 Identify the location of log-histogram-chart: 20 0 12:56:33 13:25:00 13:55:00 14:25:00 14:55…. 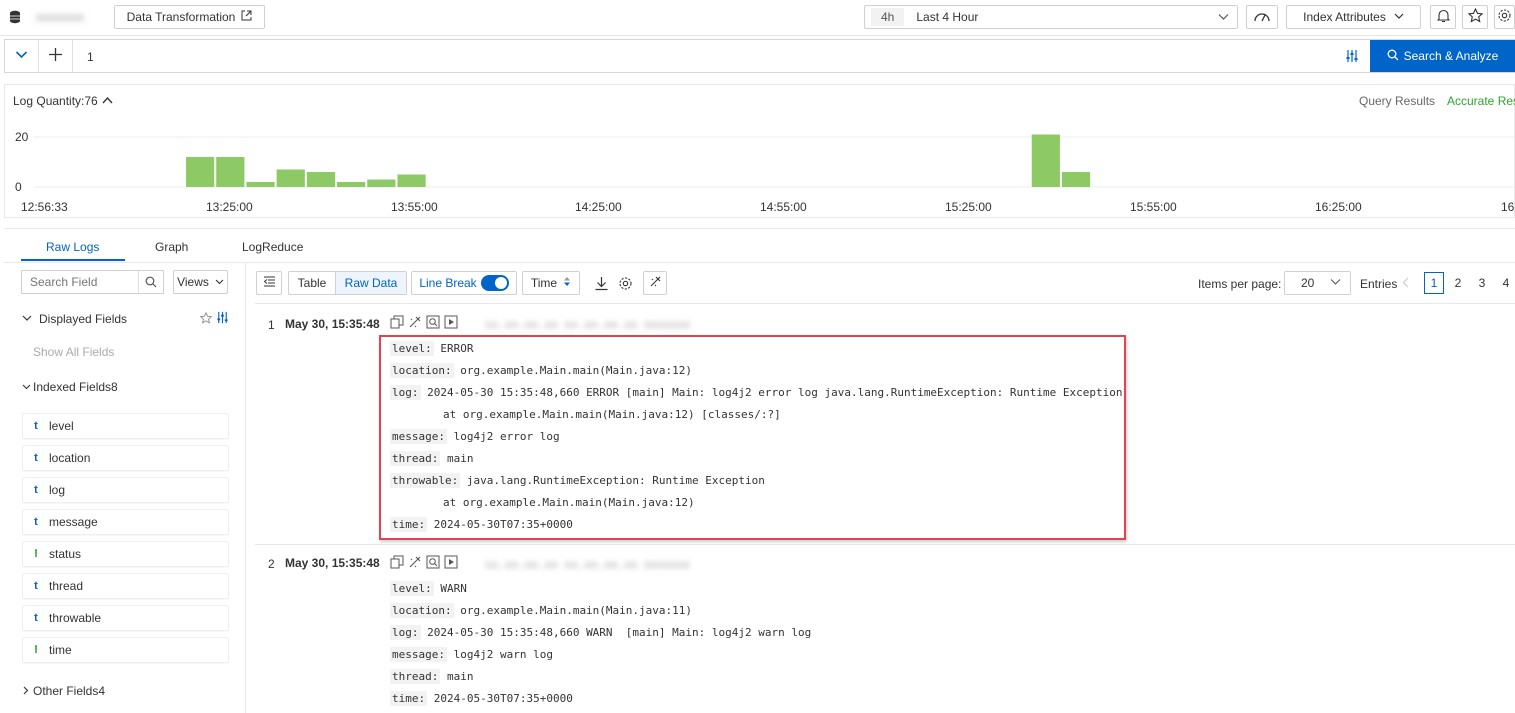
(759, 166).